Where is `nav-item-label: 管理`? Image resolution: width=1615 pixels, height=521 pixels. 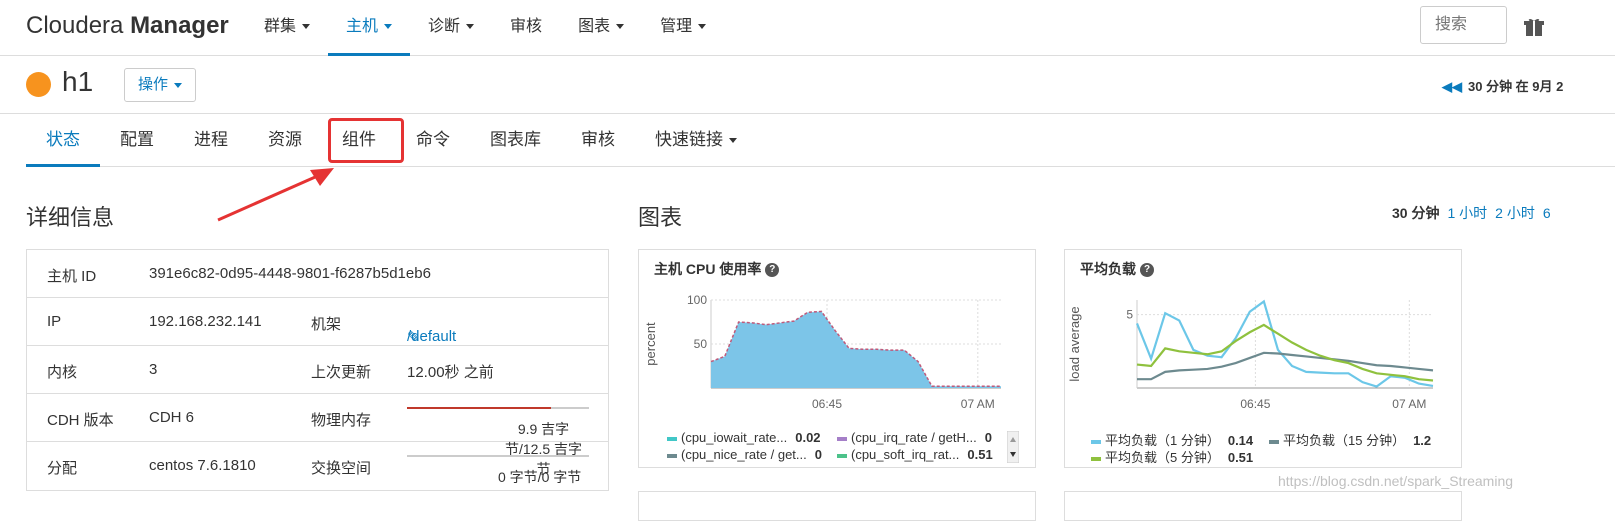
nav-item-label: 管理 is located at coordinates (676, 26).